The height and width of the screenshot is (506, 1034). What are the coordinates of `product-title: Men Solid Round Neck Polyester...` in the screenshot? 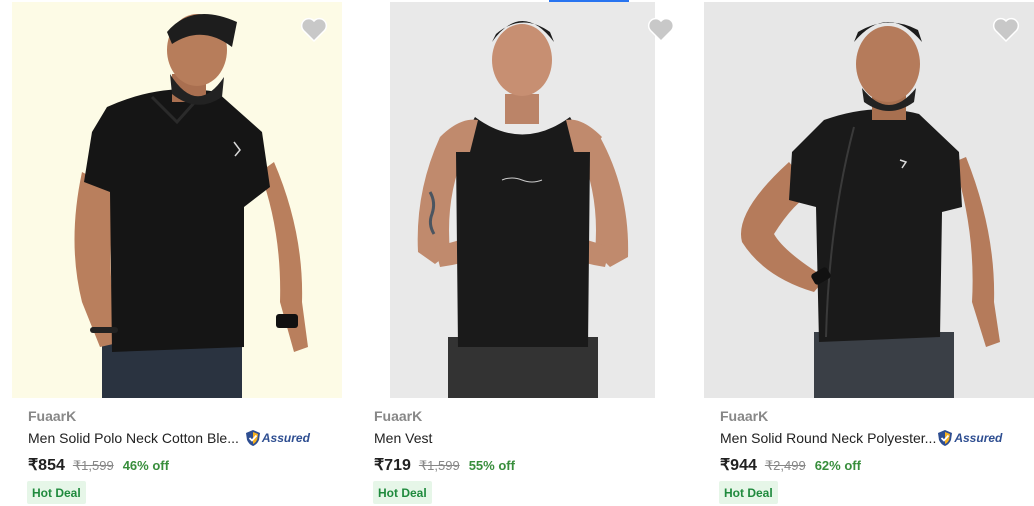 It's located at (828, 438).